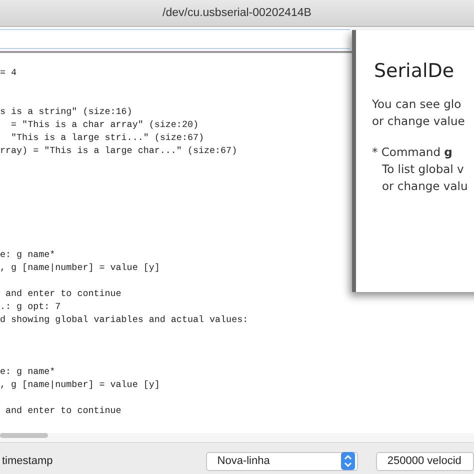 The width and height of the screenshot is (474, 474). I want to click on output-line: = "This is a char array" (size:20), so click(104, 124).